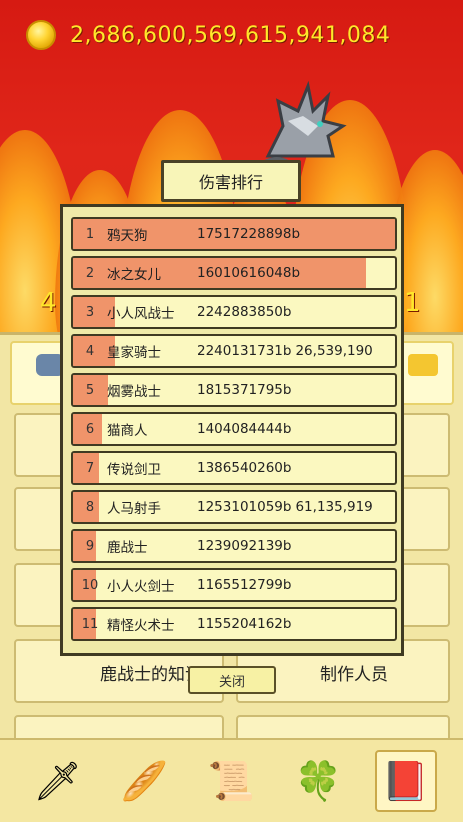 Image resolution: width=463 pixels, height=822 pixels. What do you see at coordinates (244, 507) in the screenshot?
I see `damage-value: 1253101059b` at bounding box center [244, 507].